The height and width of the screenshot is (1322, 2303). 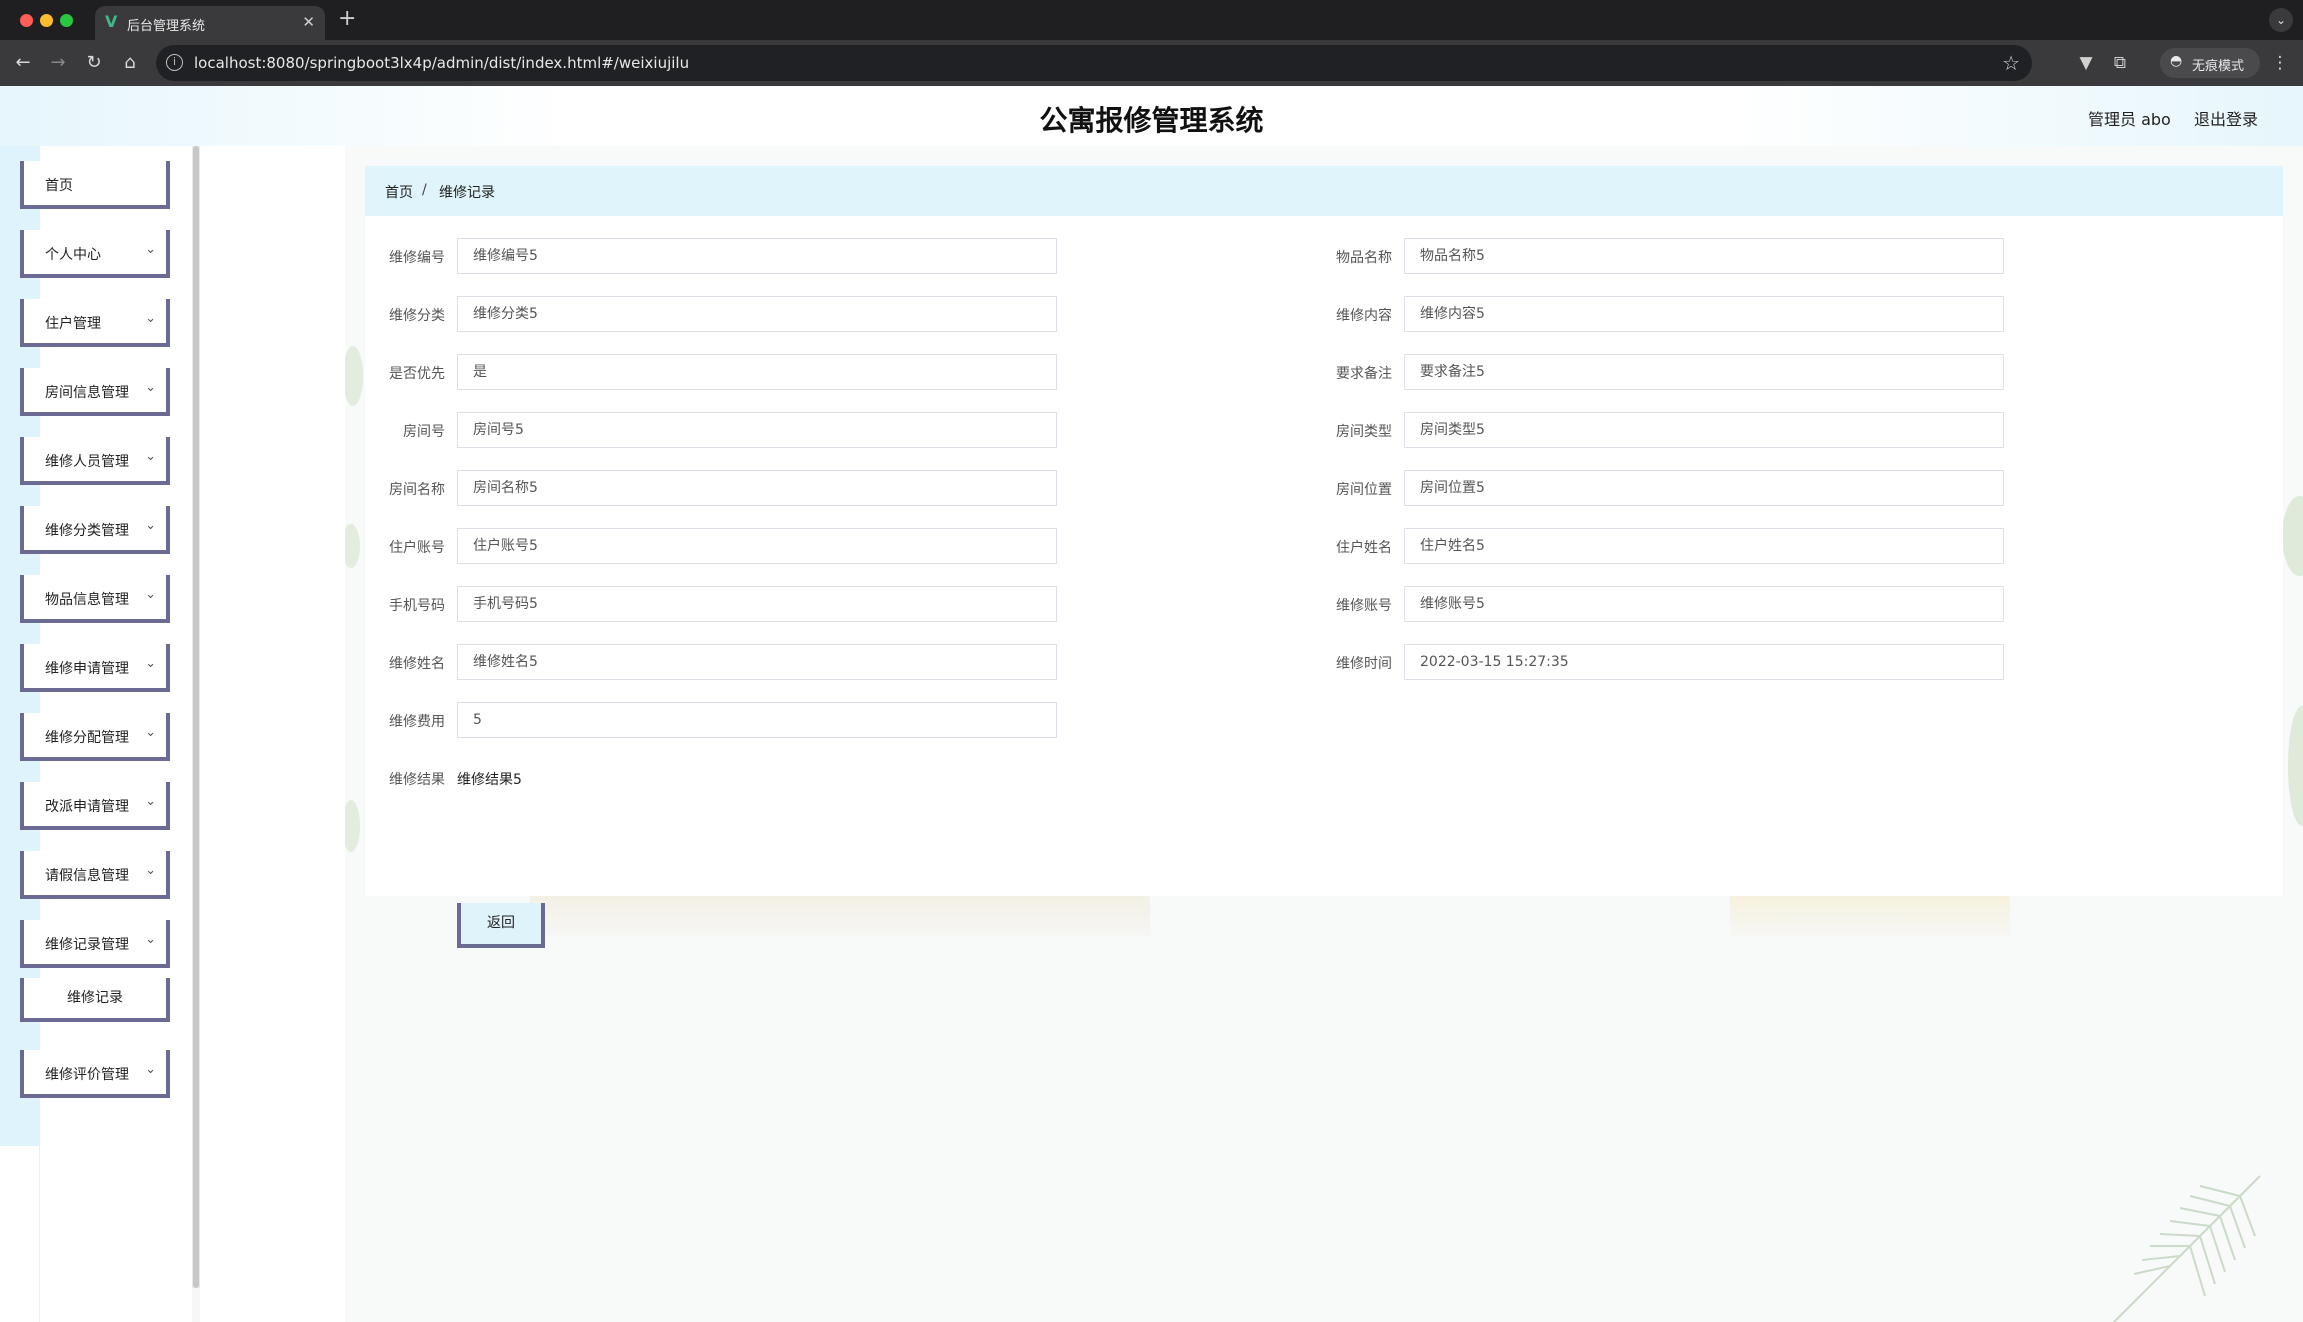 What do you see at coordinates (347, 19) in the screenshot?
I see `new-tab-icon: +` at bounding box center [347, 19].